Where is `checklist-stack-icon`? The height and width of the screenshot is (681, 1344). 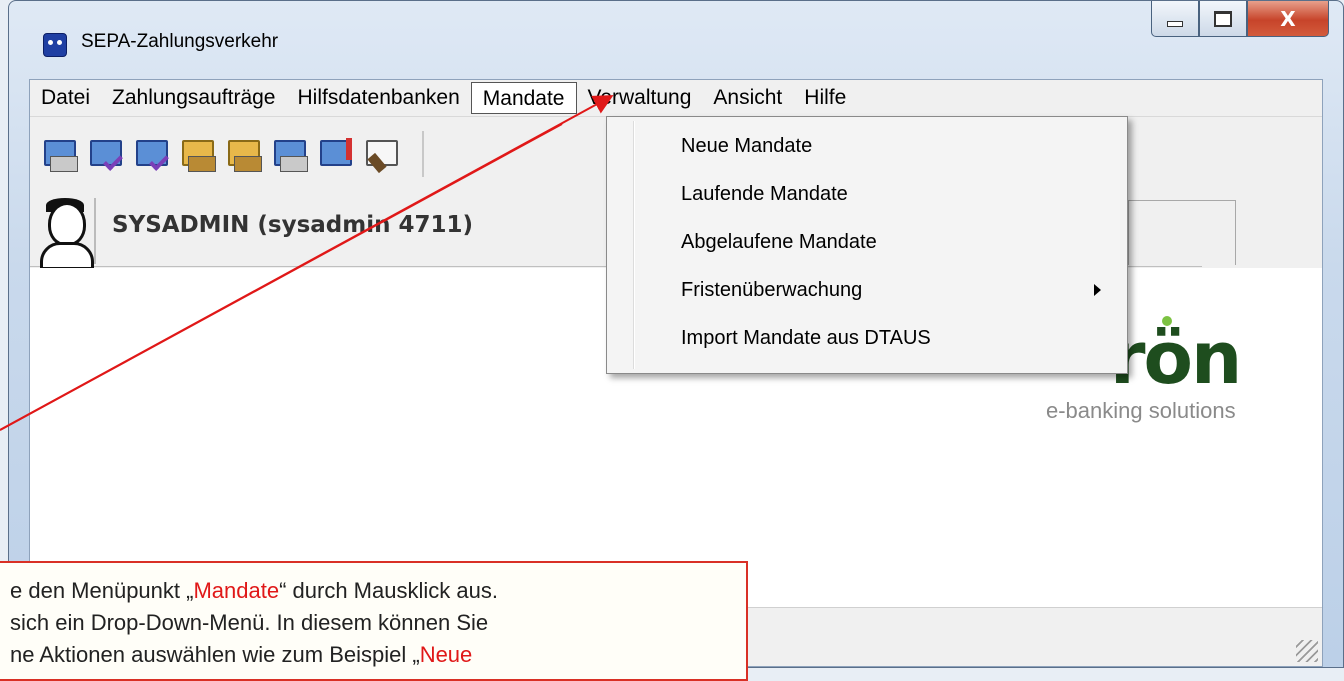
checklist-stack-icon is located at coordinates (152, 154).